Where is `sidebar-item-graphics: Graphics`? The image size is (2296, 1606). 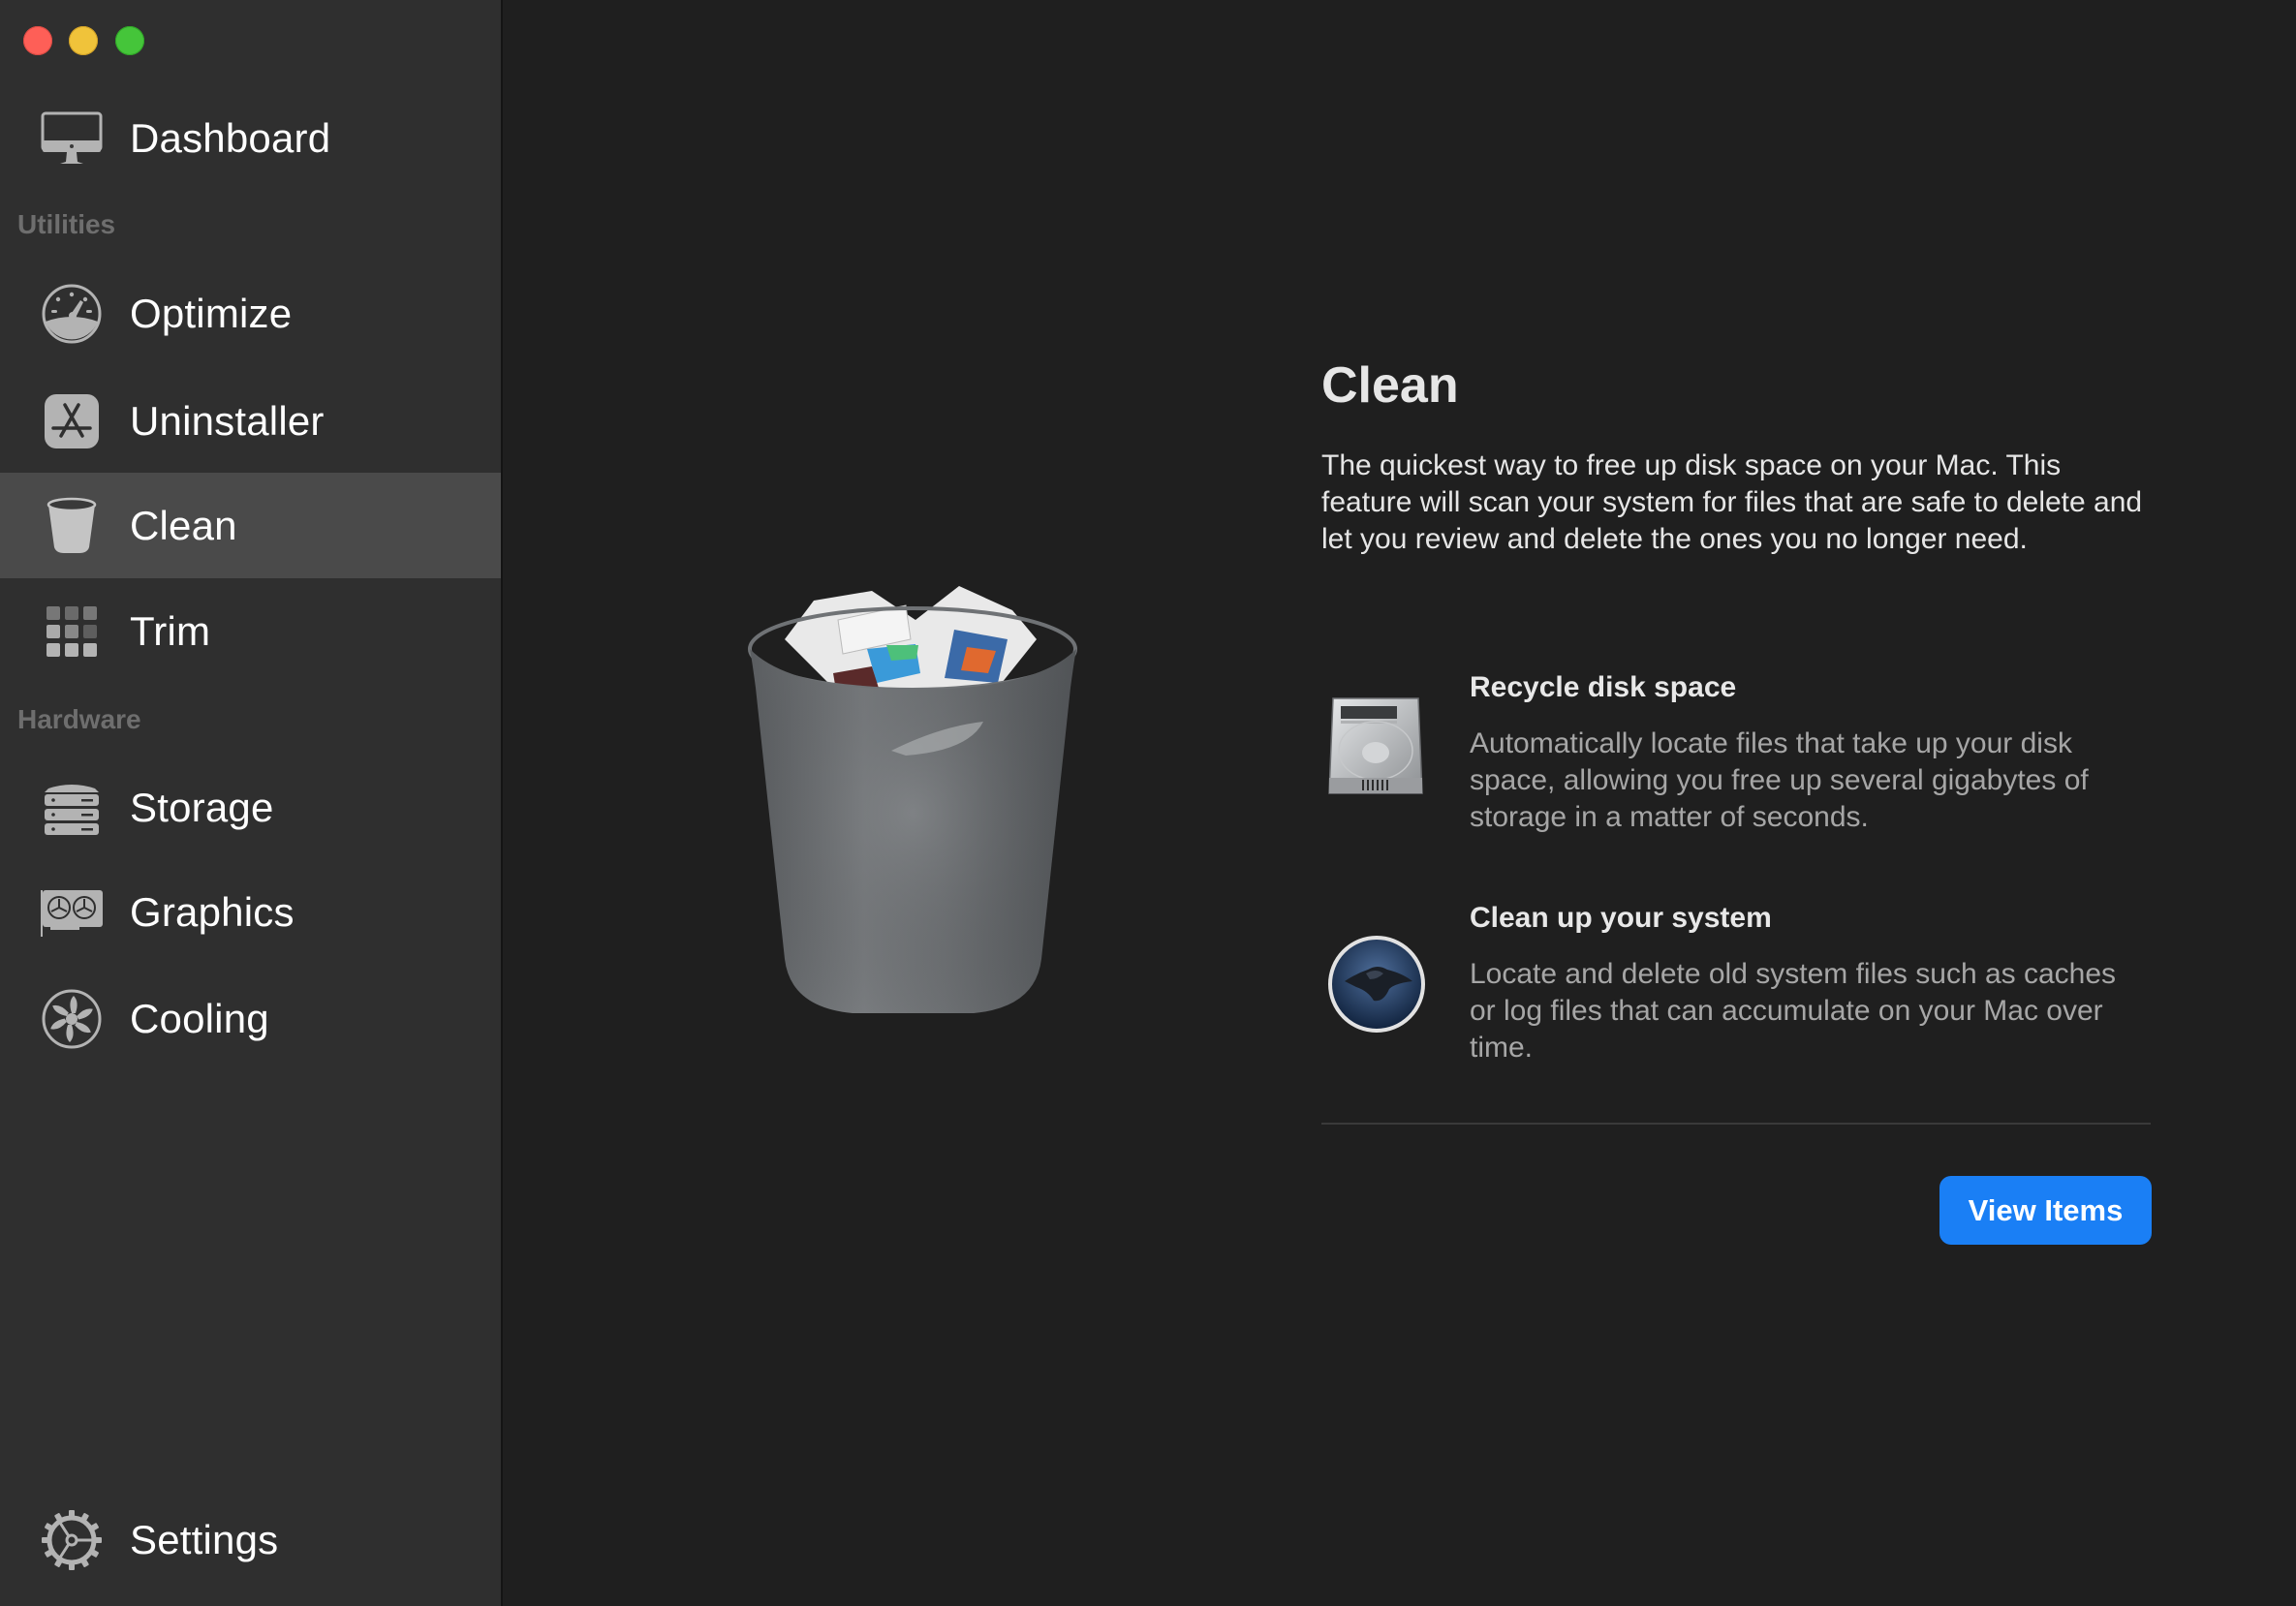
sidebar-item-graphics: Graphics is located at coordinates (250, 912).